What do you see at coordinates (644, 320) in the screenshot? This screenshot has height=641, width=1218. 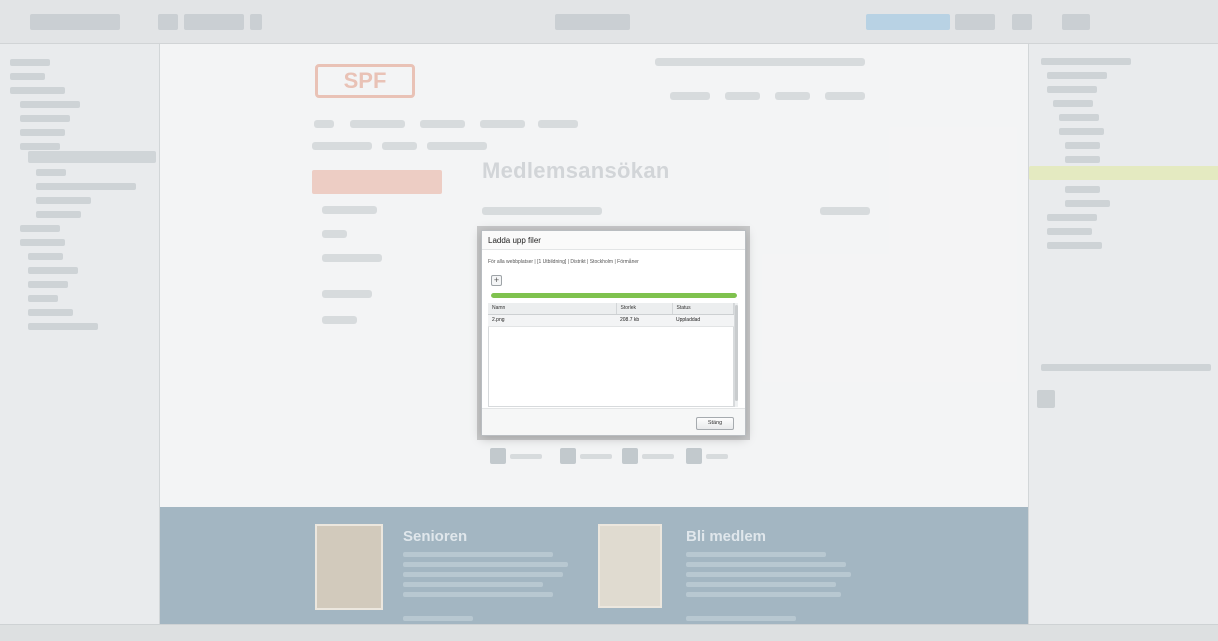 I see `file-size: 208.7 kb` at bounding box center [644, 320].